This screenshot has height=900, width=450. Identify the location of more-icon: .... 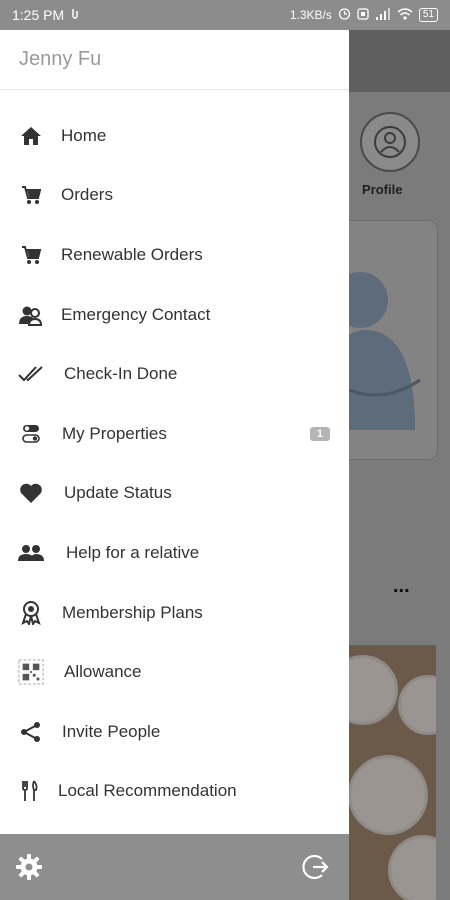
(401, 586).